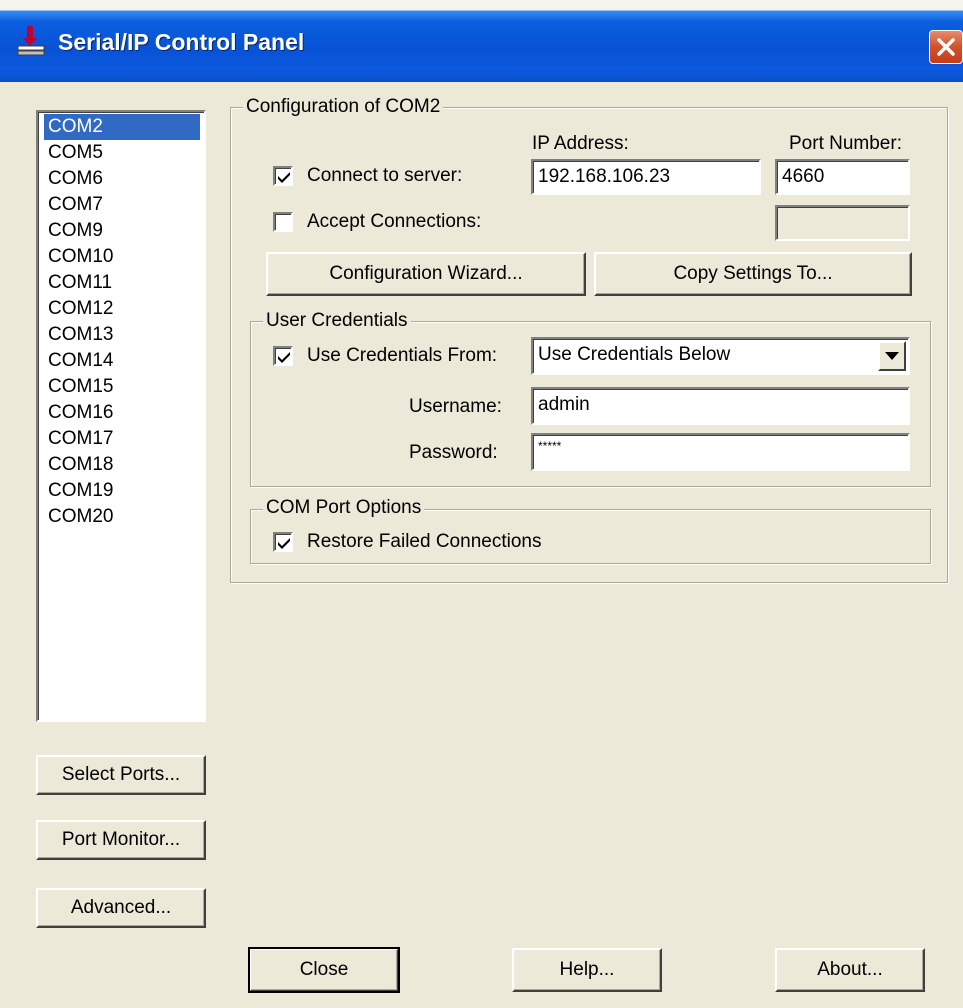  What do you see at coordinates (424, 541) in the screenshot?
I see `restore-failed-connections-label: Restore Failed Connections` at bounding box center [424, 541].